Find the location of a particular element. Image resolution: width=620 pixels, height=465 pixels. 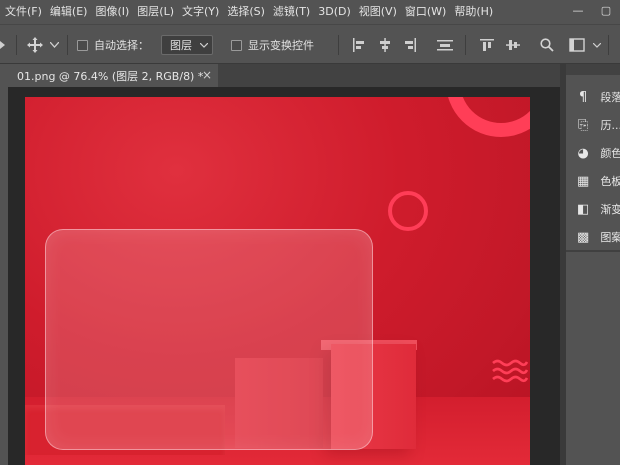

canvas-ring-small is located at coordinates (408, 211).